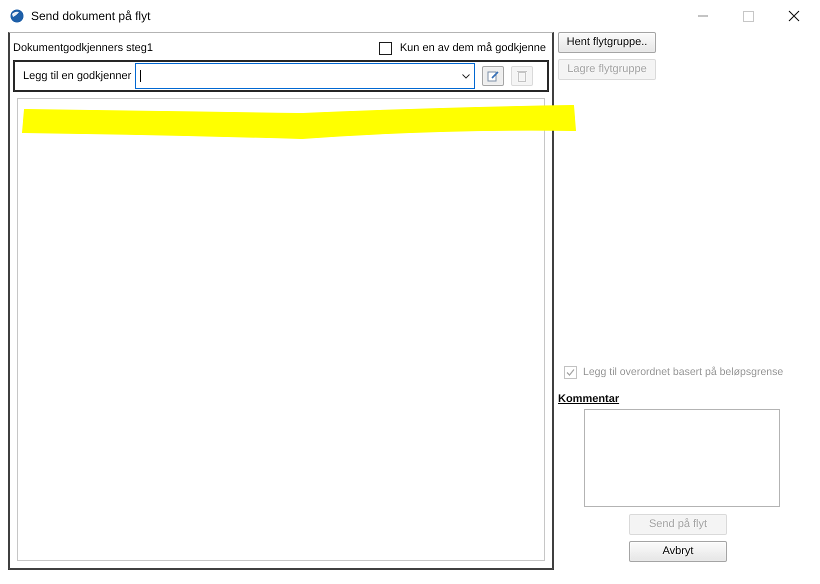 The height and width of the screenshot is (584, 820). What do you see at coordinates (77, 76) in the screenshot?
I see `add-approver-label: Legg til en godkjenner` at bounding box center [77, 76].